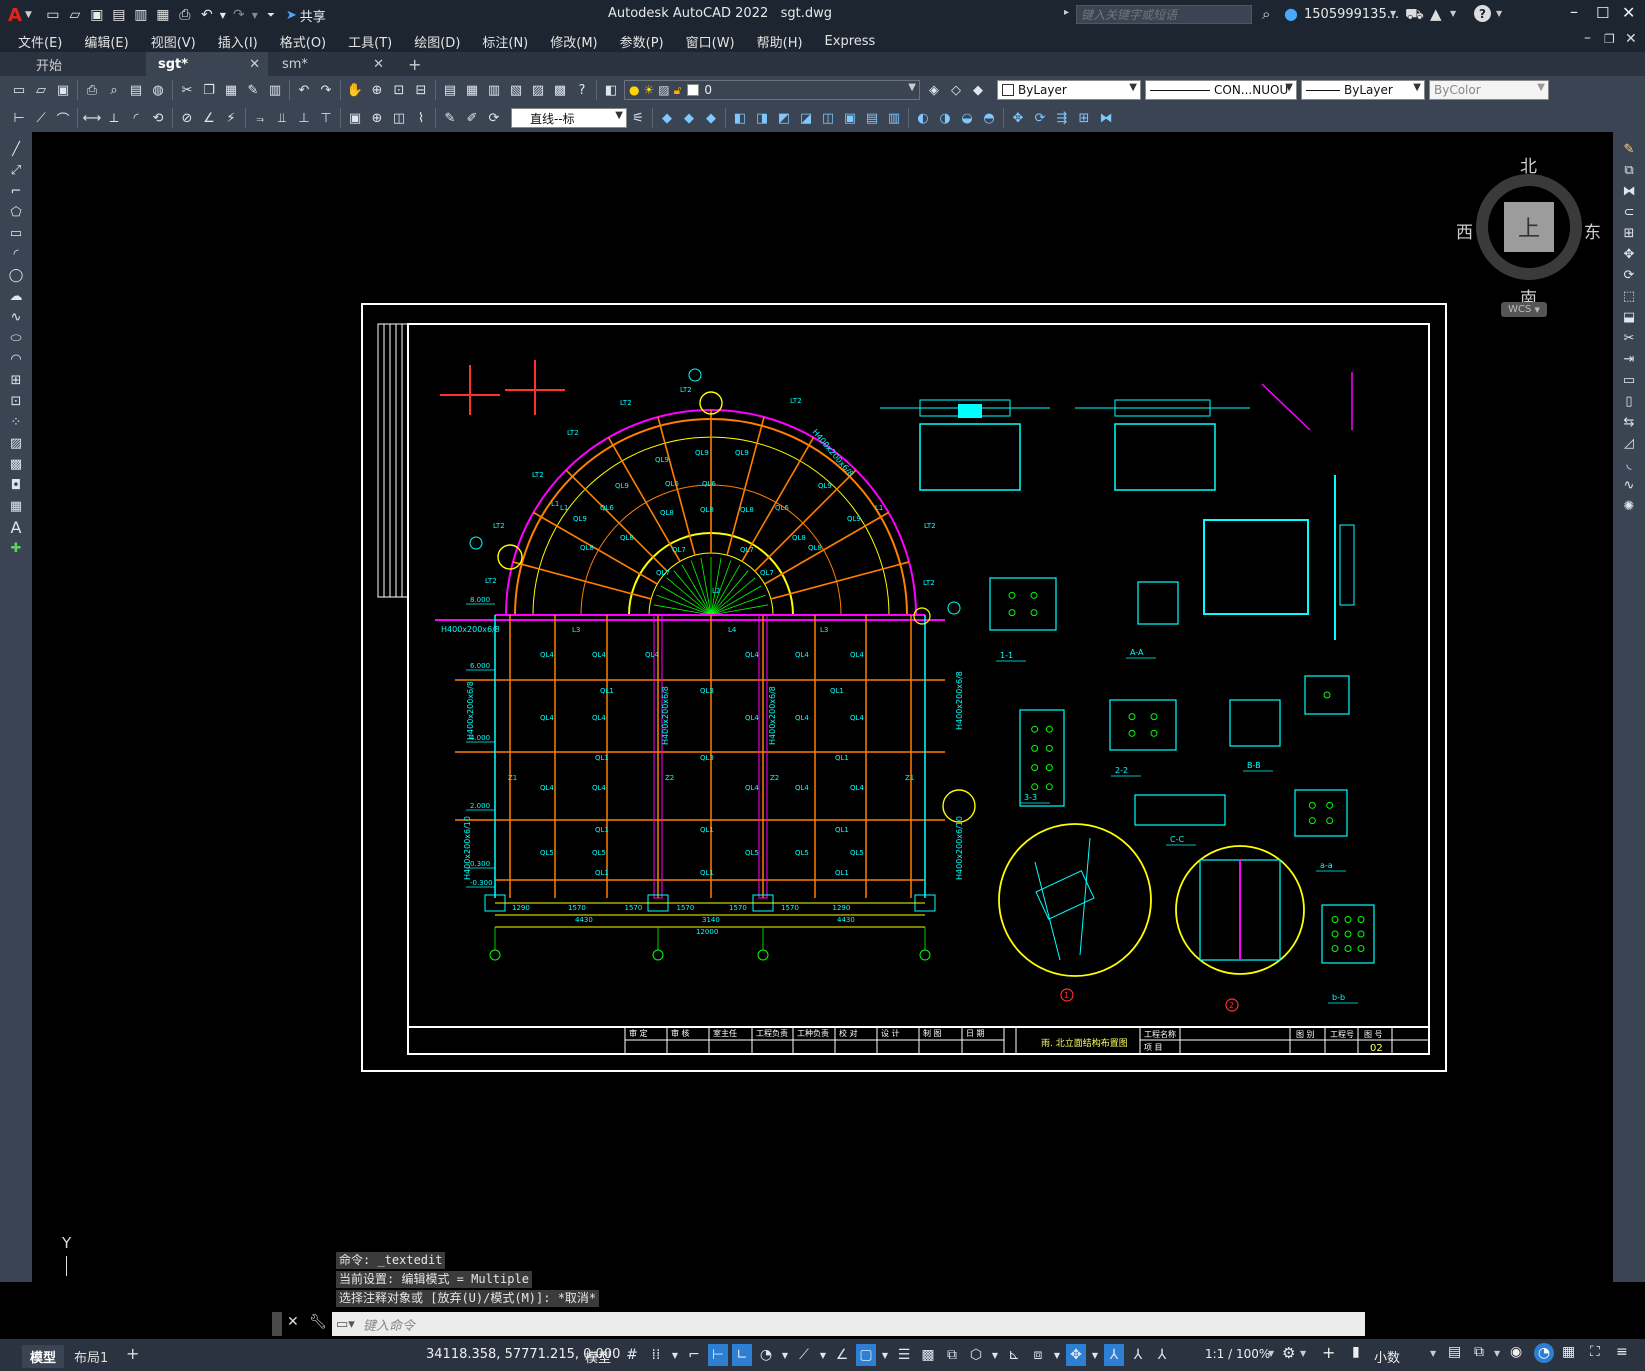  Describe the element at coordinates (1629, 170) in the screenshot. I see `copy-icon: ⧉` at that location.